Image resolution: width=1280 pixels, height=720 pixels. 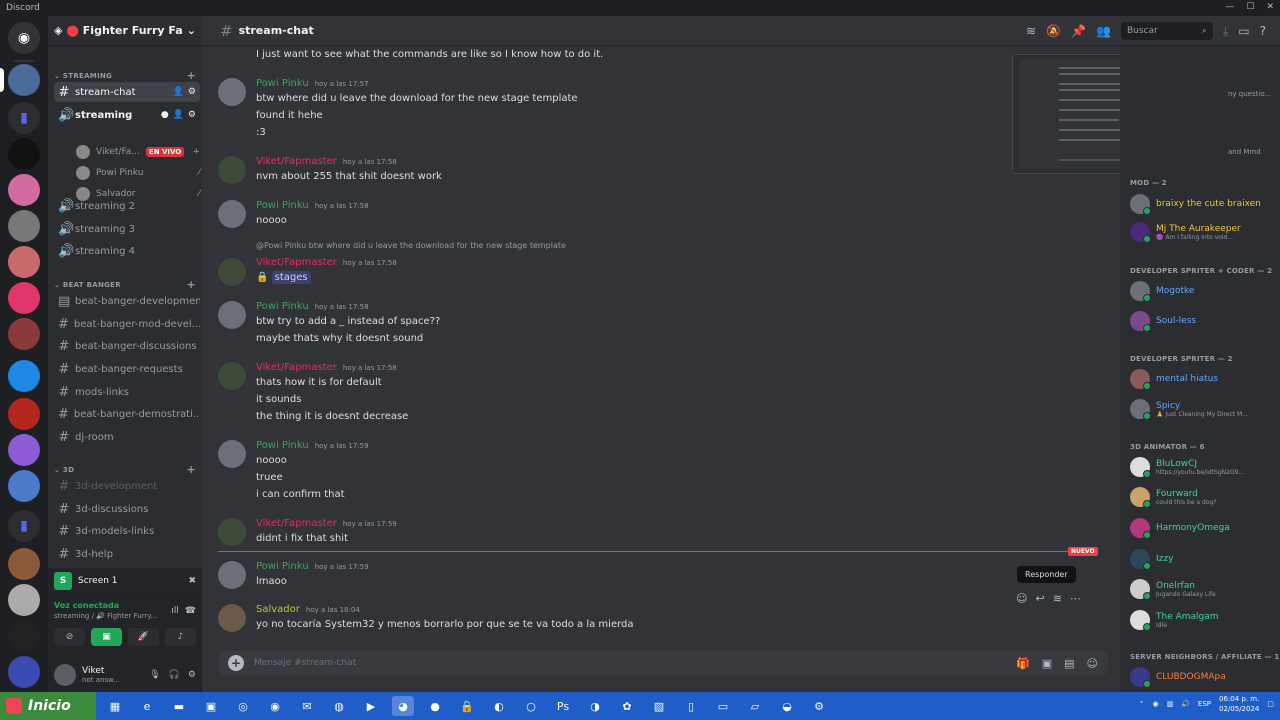 I want to click on notepad-icon: ▱, so click(x=755, y=706).